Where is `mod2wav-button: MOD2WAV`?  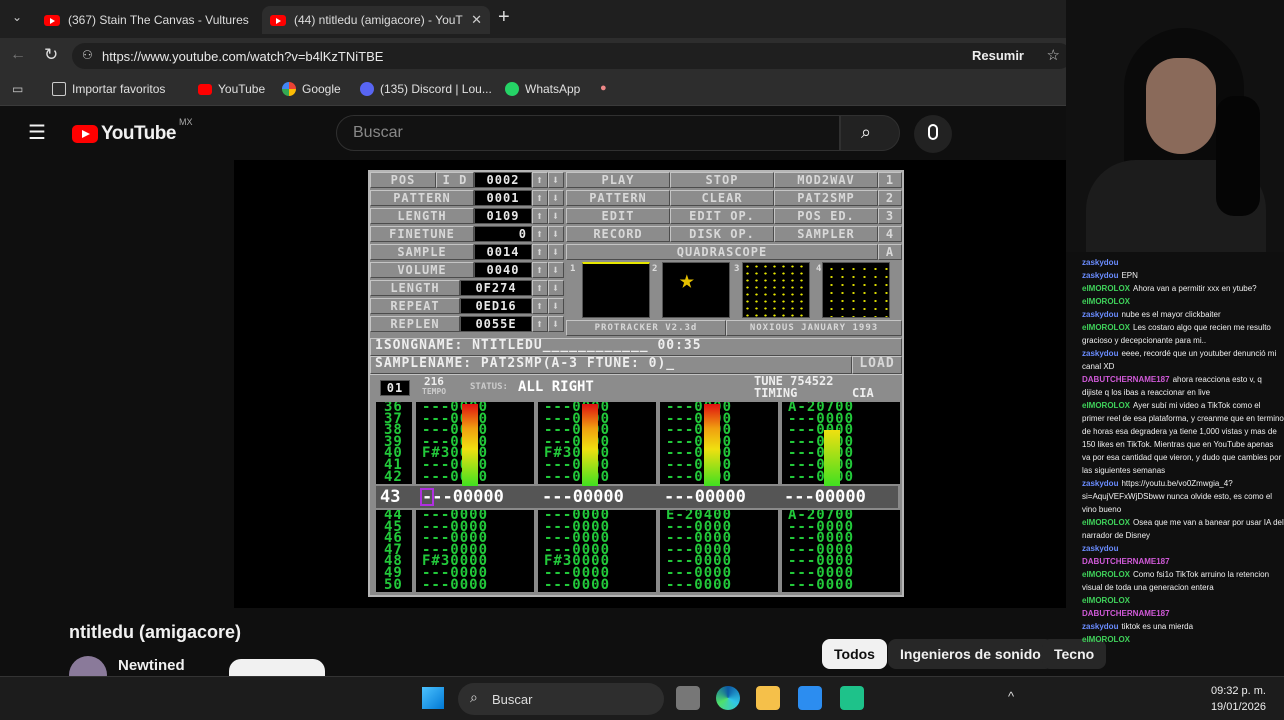
mod2wav-button: MOD2WAV is located at coordinates (826, 180).